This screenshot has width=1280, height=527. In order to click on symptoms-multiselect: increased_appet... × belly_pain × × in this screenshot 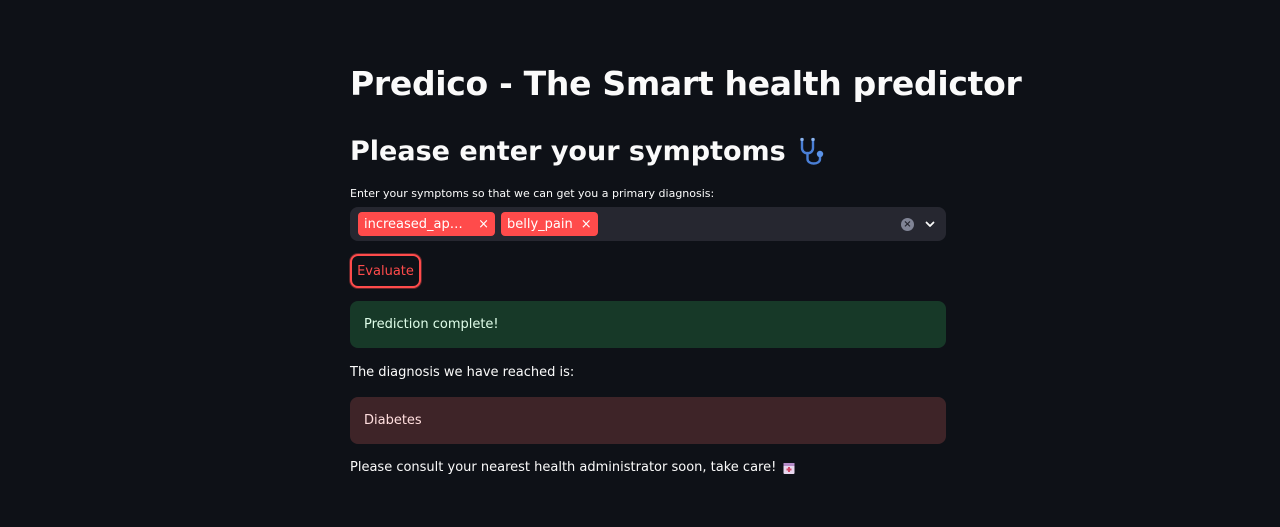, I will do `click(648, 224)`.